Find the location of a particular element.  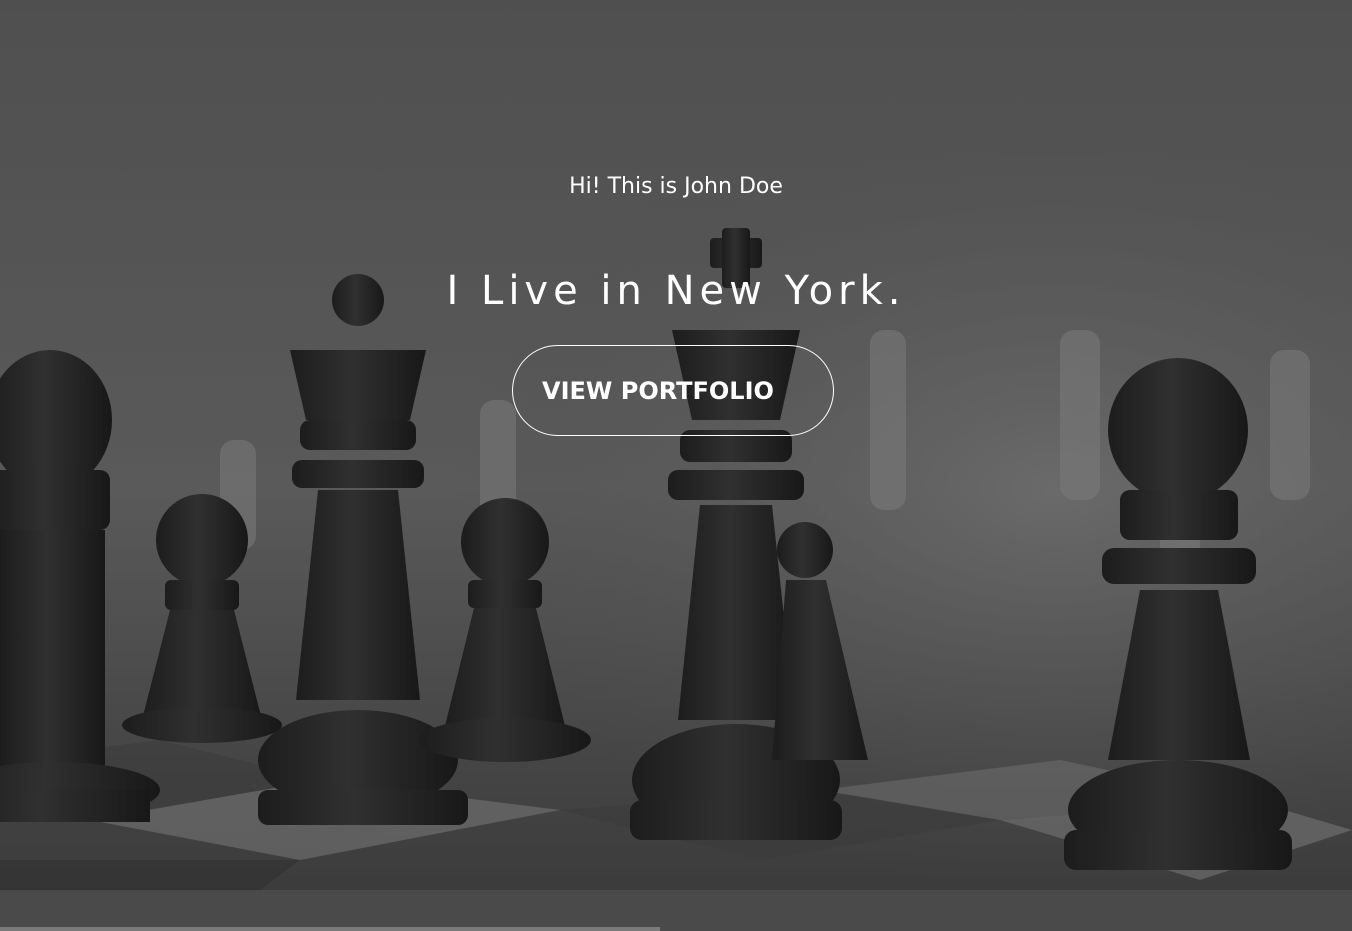

next-section is located at coordinates (676, 910).